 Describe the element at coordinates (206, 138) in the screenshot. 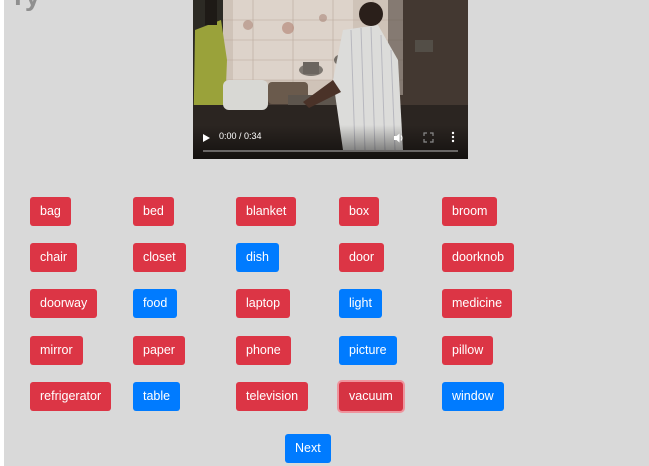

I see `play-icon` at that location.